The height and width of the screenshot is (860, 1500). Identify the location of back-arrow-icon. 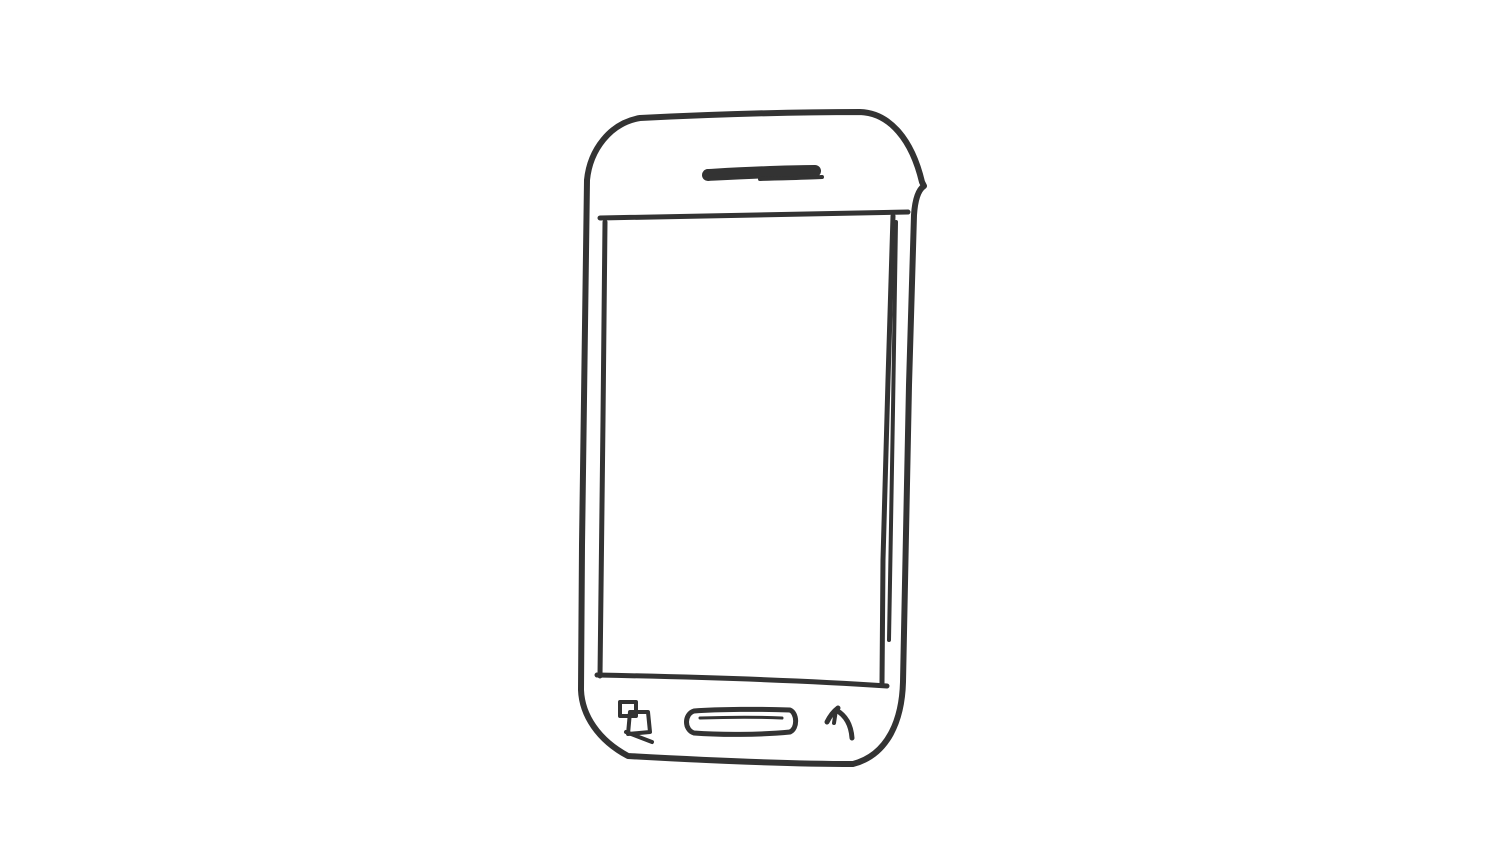
(839, 723).